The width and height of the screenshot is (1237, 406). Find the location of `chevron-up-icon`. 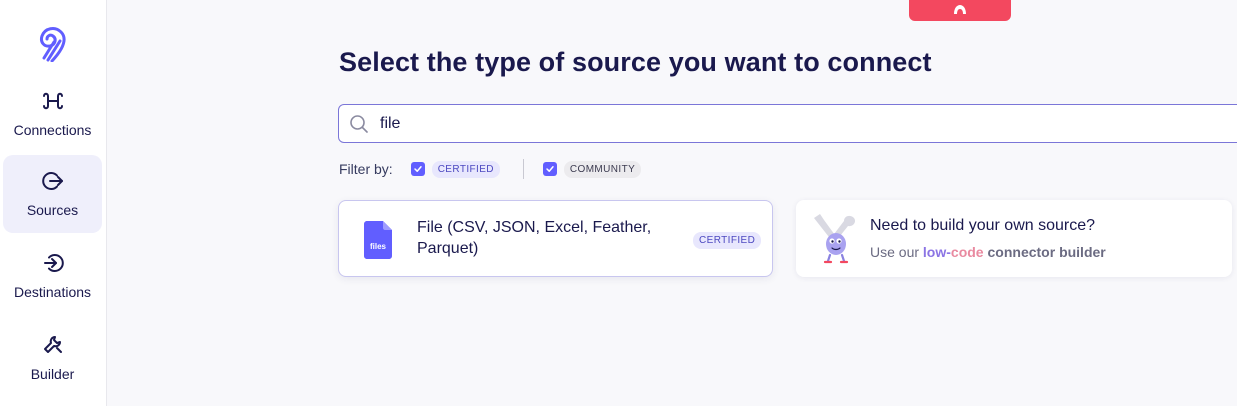

chevron-up-icon is located at coordinates (960, 11).